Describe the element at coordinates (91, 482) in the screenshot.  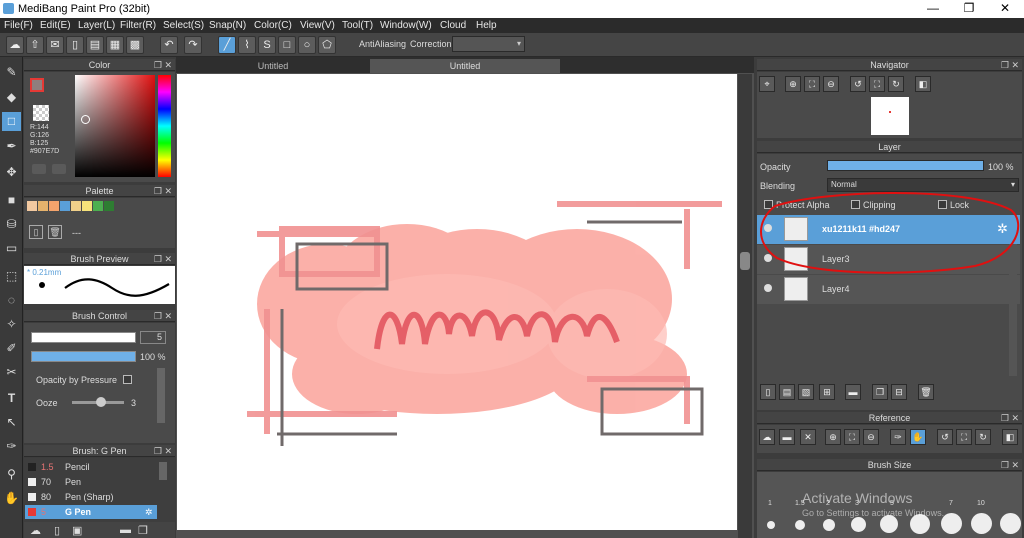
I see `brush-item: 70 Pen` at that location.